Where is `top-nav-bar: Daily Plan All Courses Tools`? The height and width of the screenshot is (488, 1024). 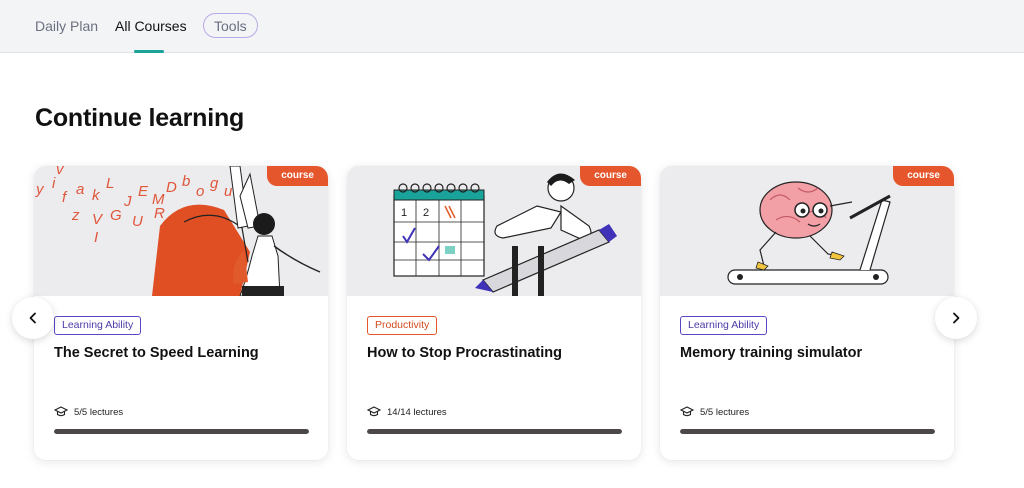 top-nav-bar: Daily Plan All Courses Tools is located at coordinates (512, 26).